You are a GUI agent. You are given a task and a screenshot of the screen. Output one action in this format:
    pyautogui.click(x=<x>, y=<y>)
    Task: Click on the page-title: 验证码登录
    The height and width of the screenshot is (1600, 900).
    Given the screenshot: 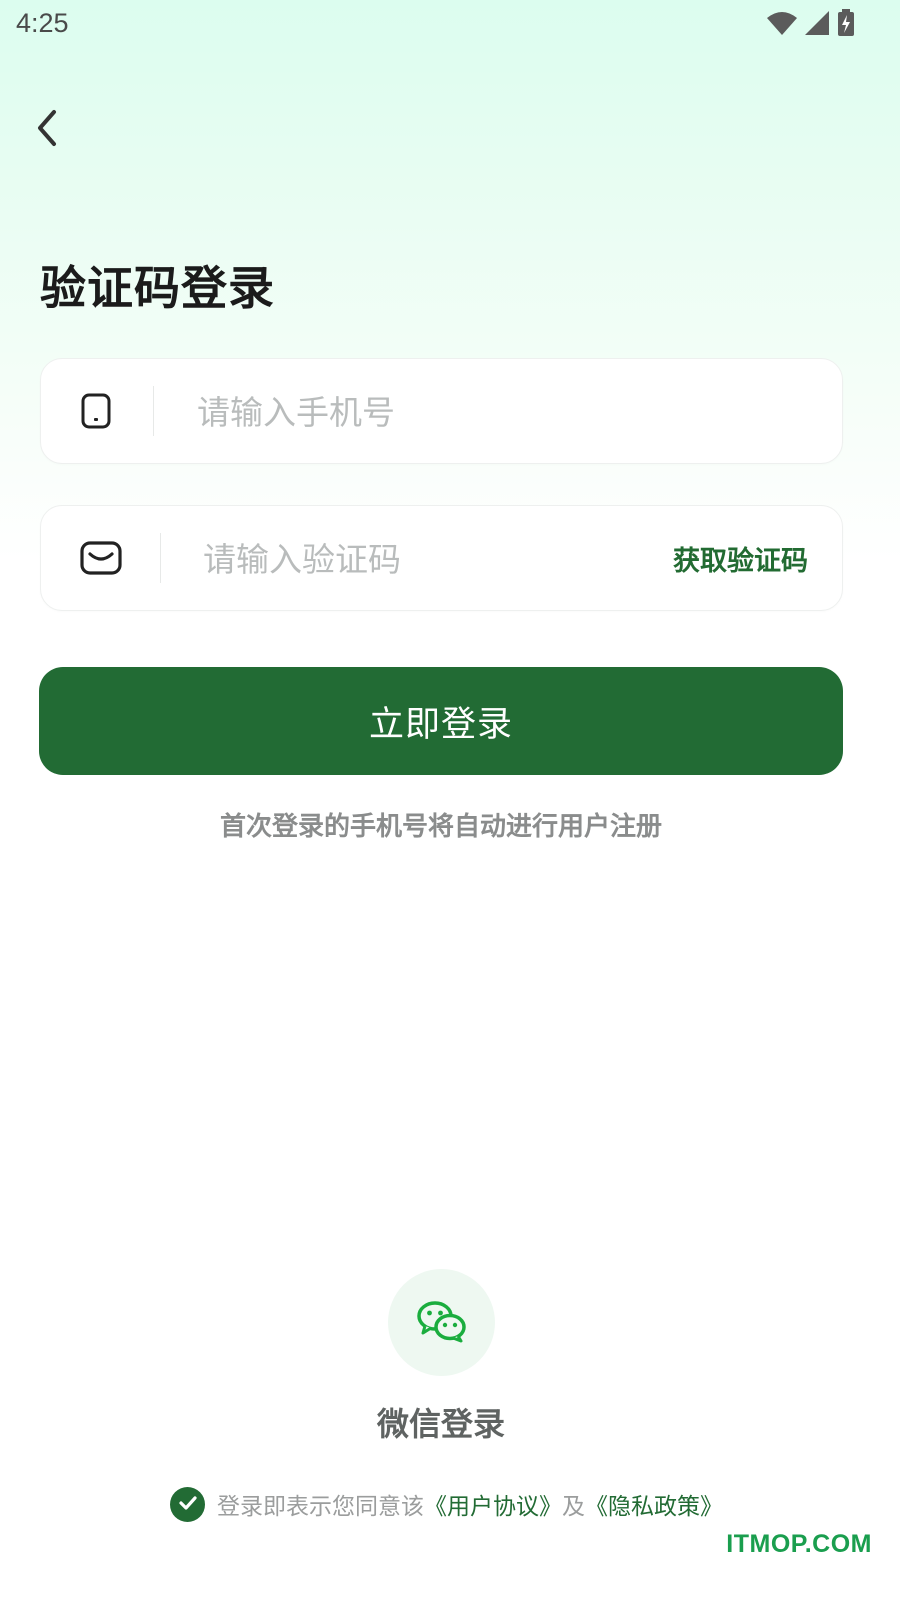 What is the action you would take?
    pyautogui.click(x=157, y=288)
    